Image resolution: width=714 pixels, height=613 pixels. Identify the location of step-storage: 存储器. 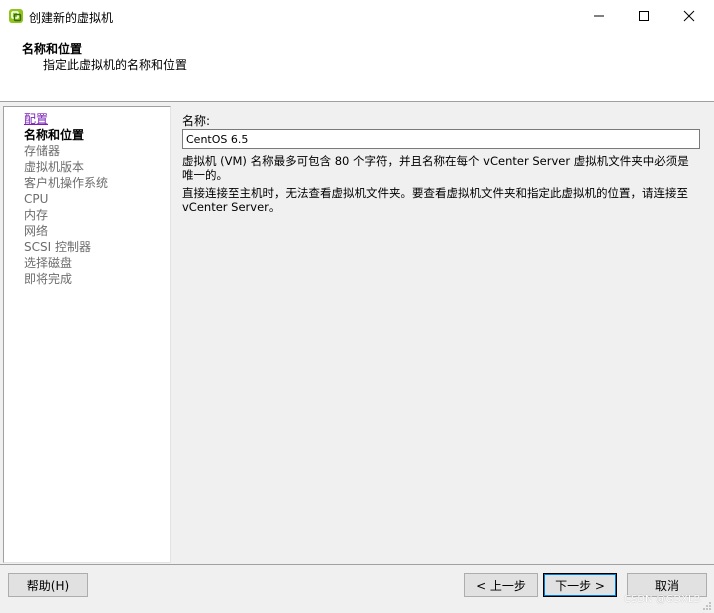
(42, 151).